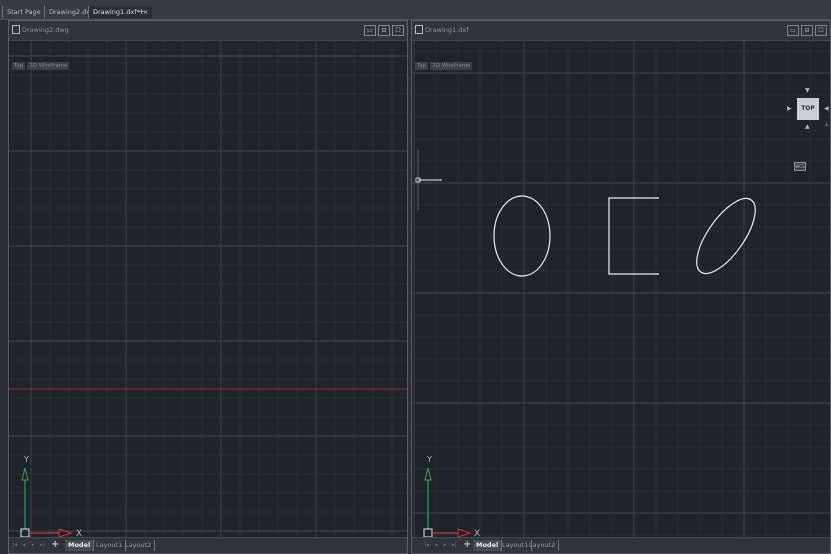  What do you see at coordinates (726, 236) in the screenshot?
I see `tilted-ellipse-shape` at bounding box center [726, 236].